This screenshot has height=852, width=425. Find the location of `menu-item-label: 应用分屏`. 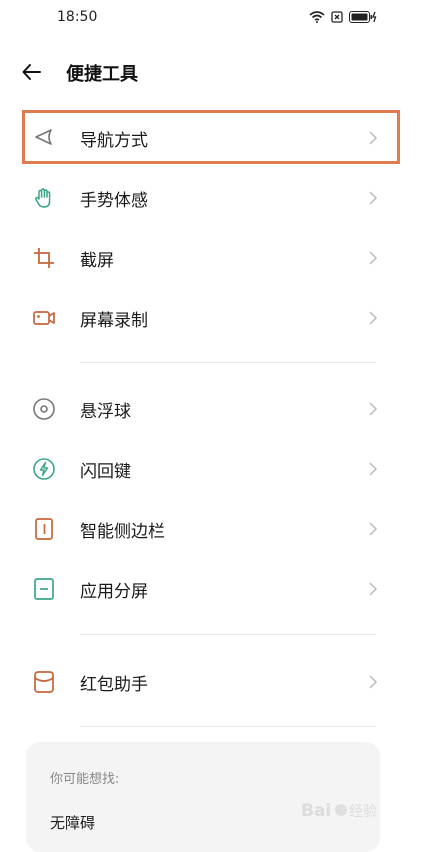

menu-item-label: 应用分屏 is located at coordinates (114, 592).